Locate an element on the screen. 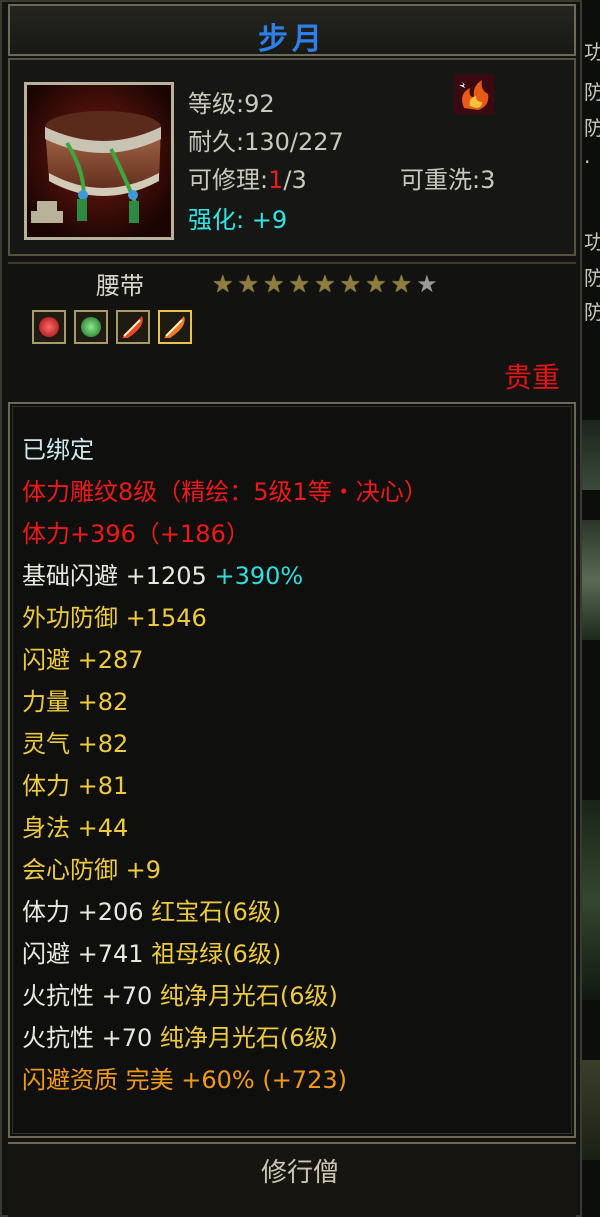  item-durability: 耐久:130/227 is located at coordinates (266, 142).